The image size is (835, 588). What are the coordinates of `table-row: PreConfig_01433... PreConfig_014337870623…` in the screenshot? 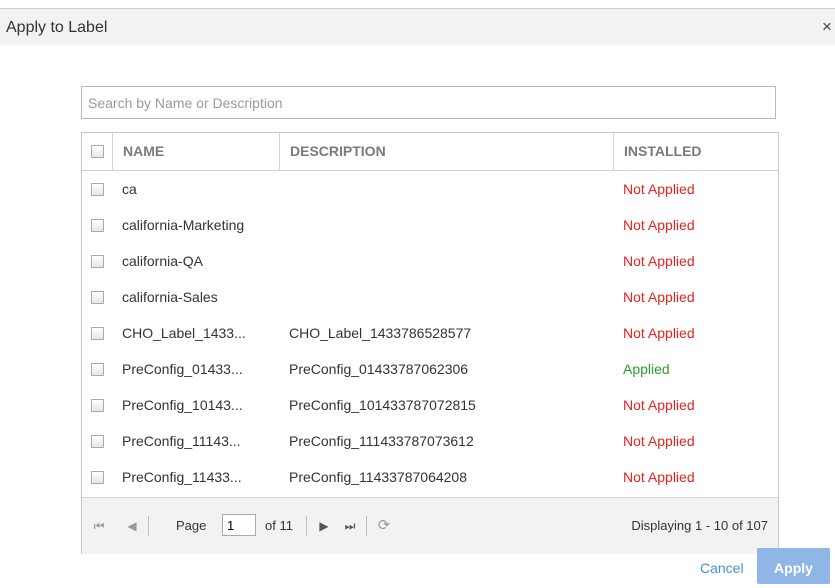 It's located at (430, 369).